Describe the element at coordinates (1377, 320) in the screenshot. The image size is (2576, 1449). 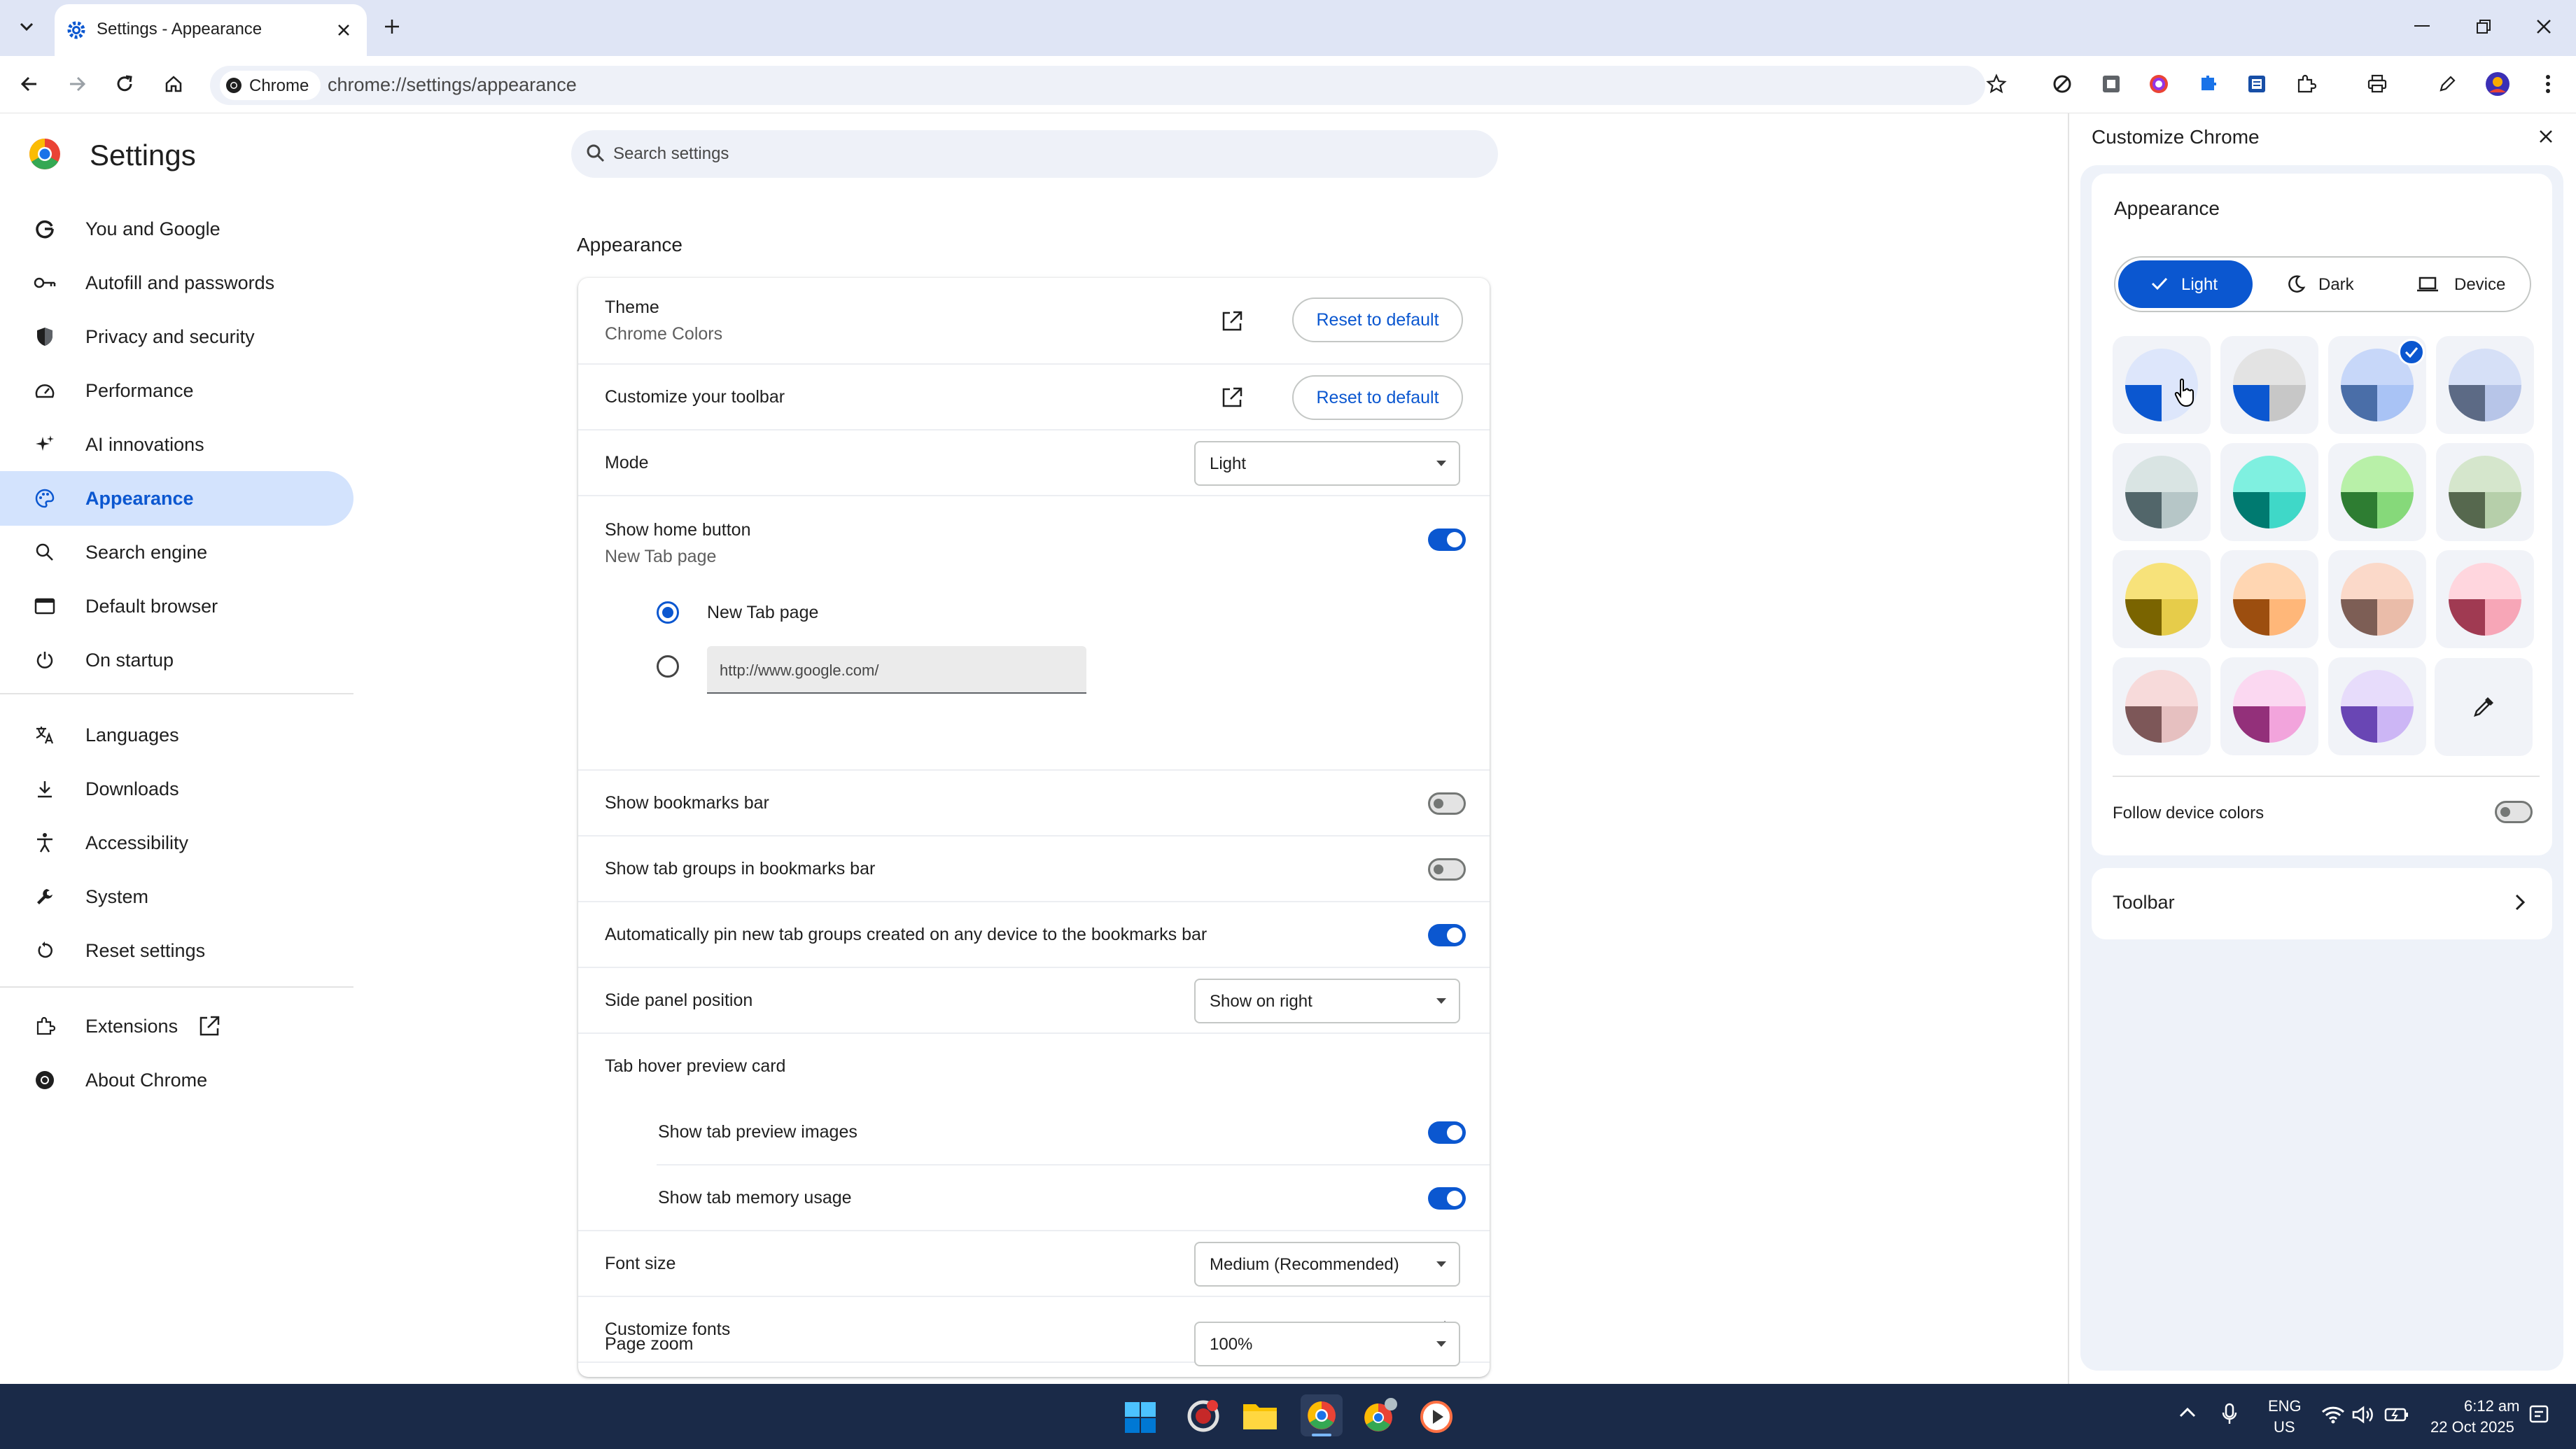
I see `theme-reset-button: Reset to default` at that location.